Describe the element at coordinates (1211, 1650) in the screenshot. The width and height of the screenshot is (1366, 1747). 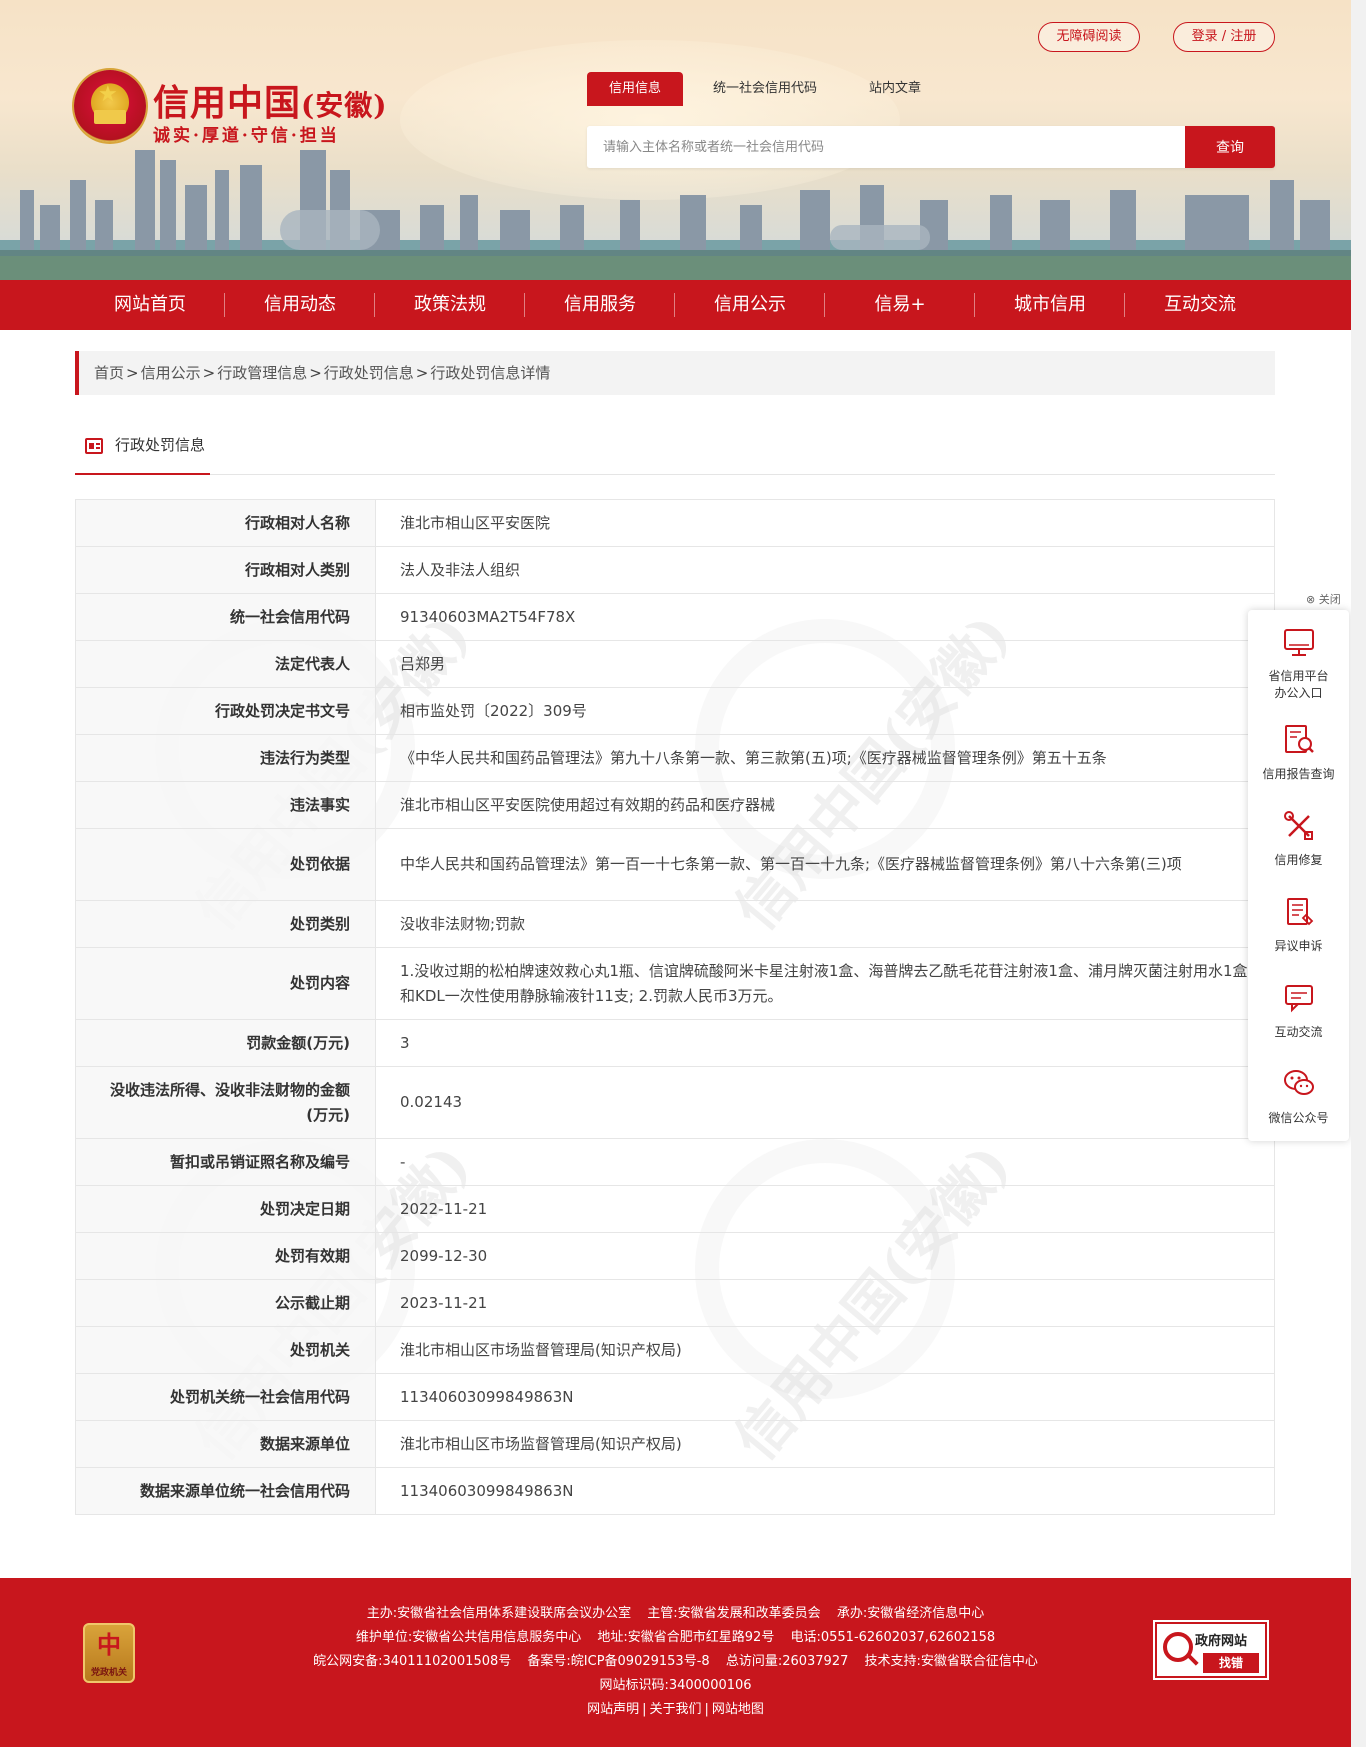
I see `gov-site-error-report-badge: 政府网站 找错` at that location.